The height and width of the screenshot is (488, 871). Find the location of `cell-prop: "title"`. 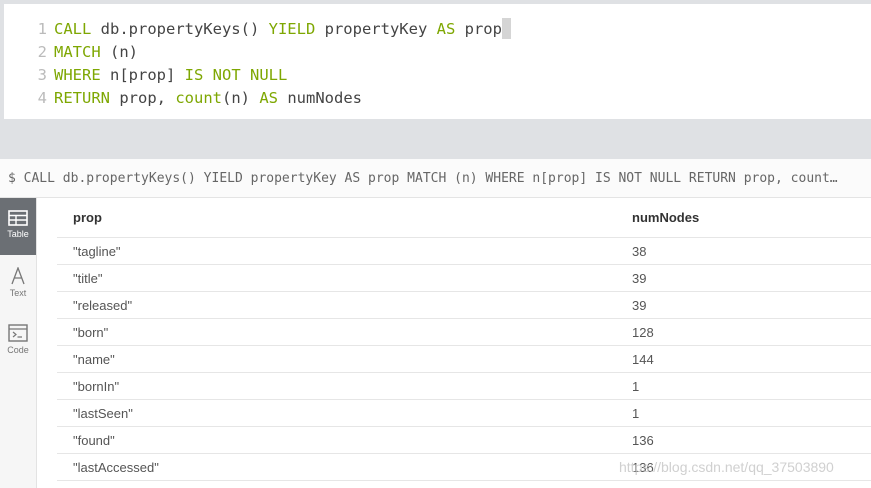

cell-prop: "title" is located at coordinates (88, 278).